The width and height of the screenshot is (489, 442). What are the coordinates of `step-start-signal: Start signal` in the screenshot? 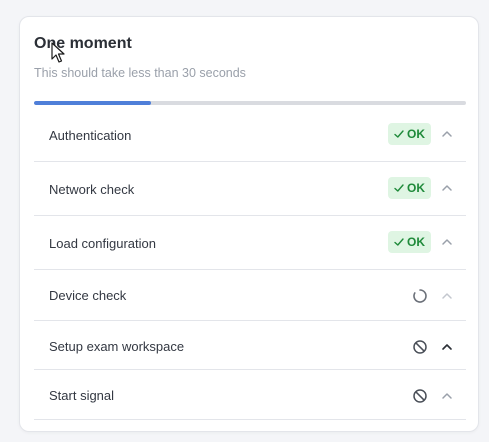 It's located at (250, 395).